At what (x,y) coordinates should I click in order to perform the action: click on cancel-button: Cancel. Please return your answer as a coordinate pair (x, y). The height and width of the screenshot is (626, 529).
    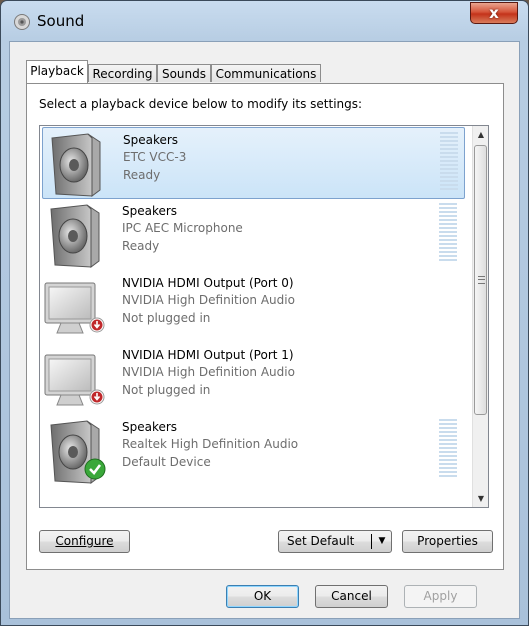
    Looking at the image, I should click on (351, 596).